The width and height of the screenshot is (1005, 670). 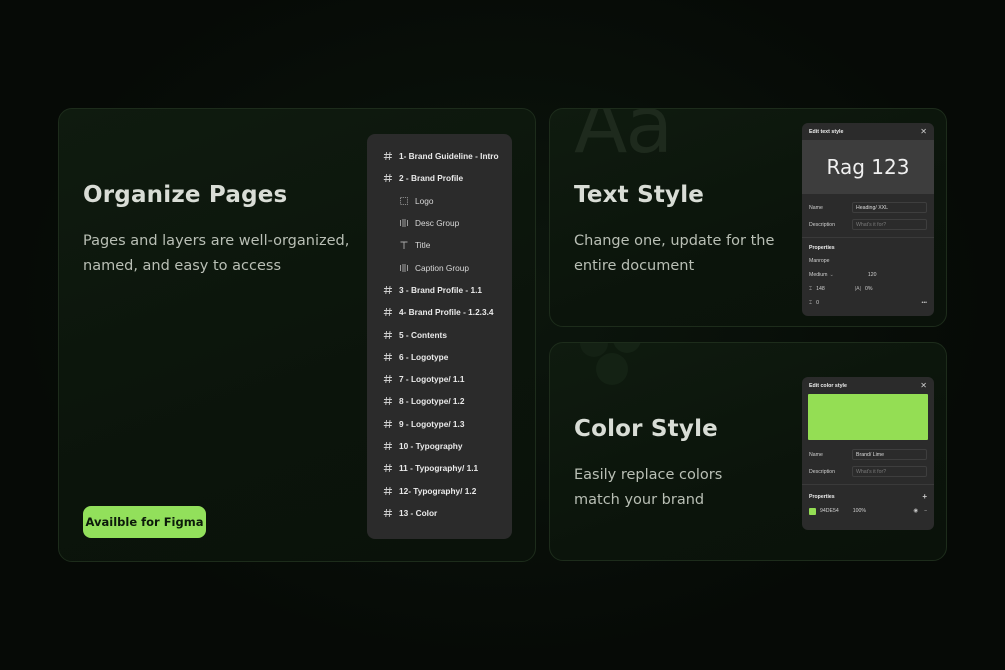 What do you see at coordinates (819, 261) in the screenshot?
I see `font-name: Manrope` at bounding box center [819, 261].